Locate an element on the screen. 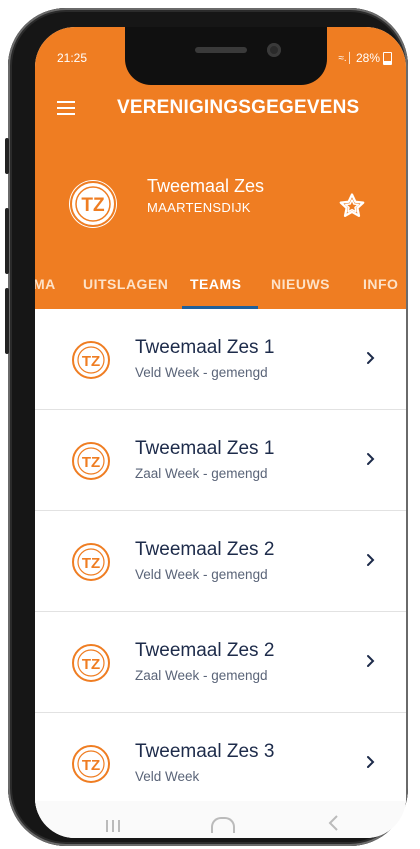 The height and width of the screenshot is (849, 420). system-nav-bar is located at coordinates (220, 819).